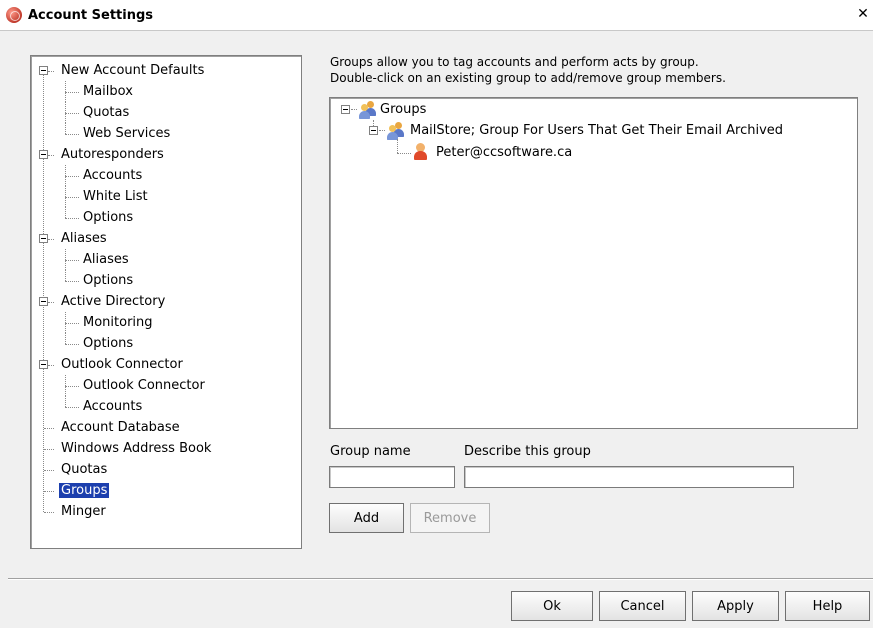 The width and height of the screenshot is (873, 628). I want to click on tree-item-active-directory: Active Directory, so click(113, 301).